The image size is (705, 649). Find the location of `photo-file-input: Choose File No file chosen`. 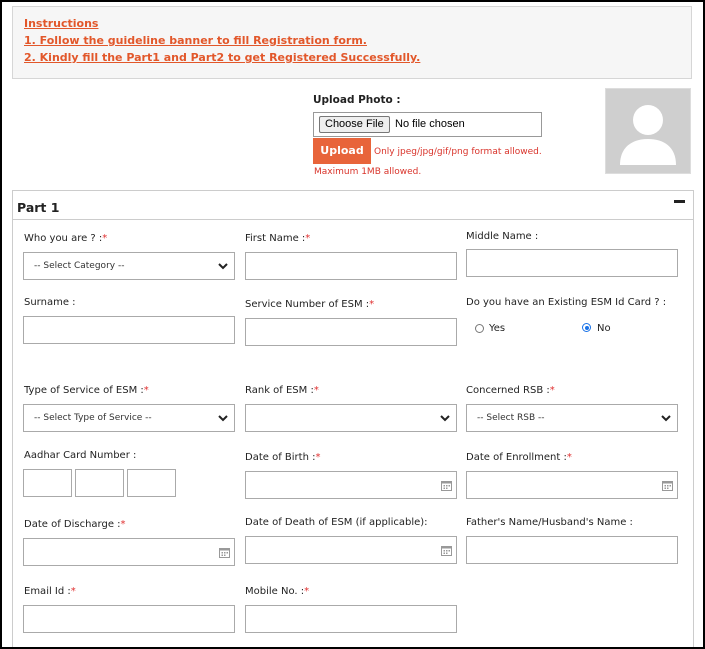

photo-file-input: Choose File No file chosen is located at coordinates (427, 124).